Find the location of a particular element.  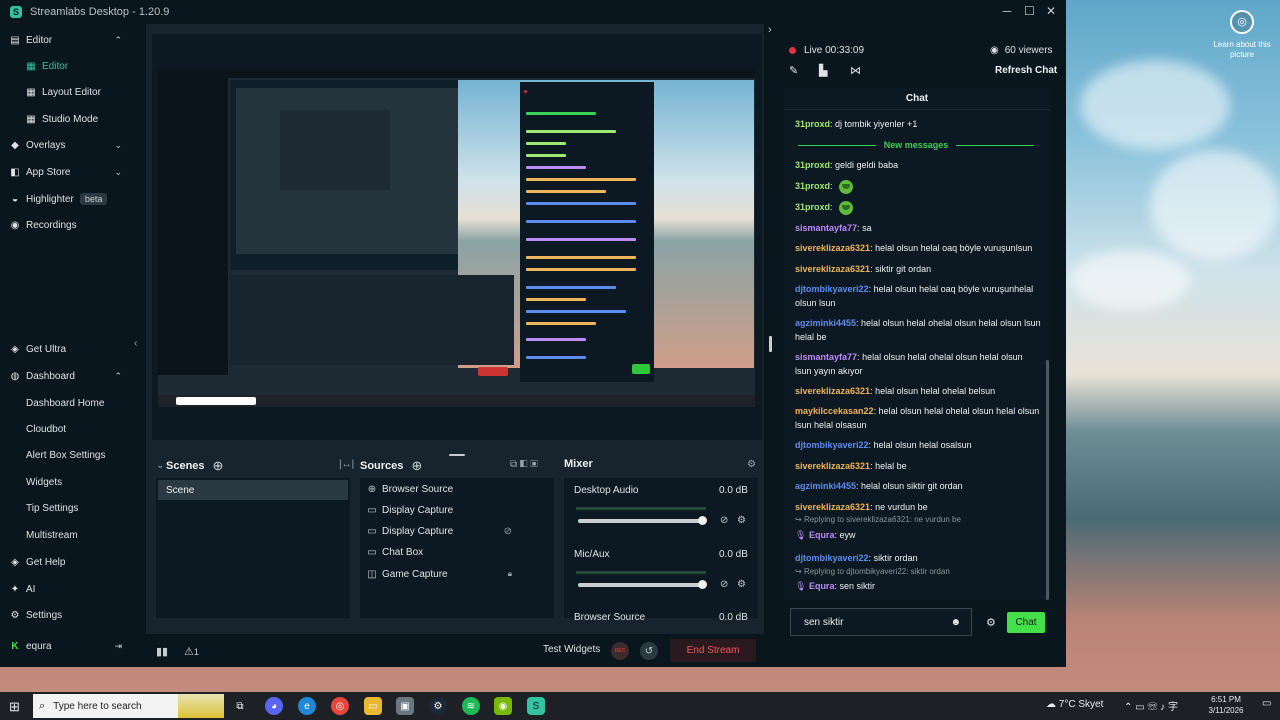

add-source-button: ⊕ is located at coordinates (416, 466).